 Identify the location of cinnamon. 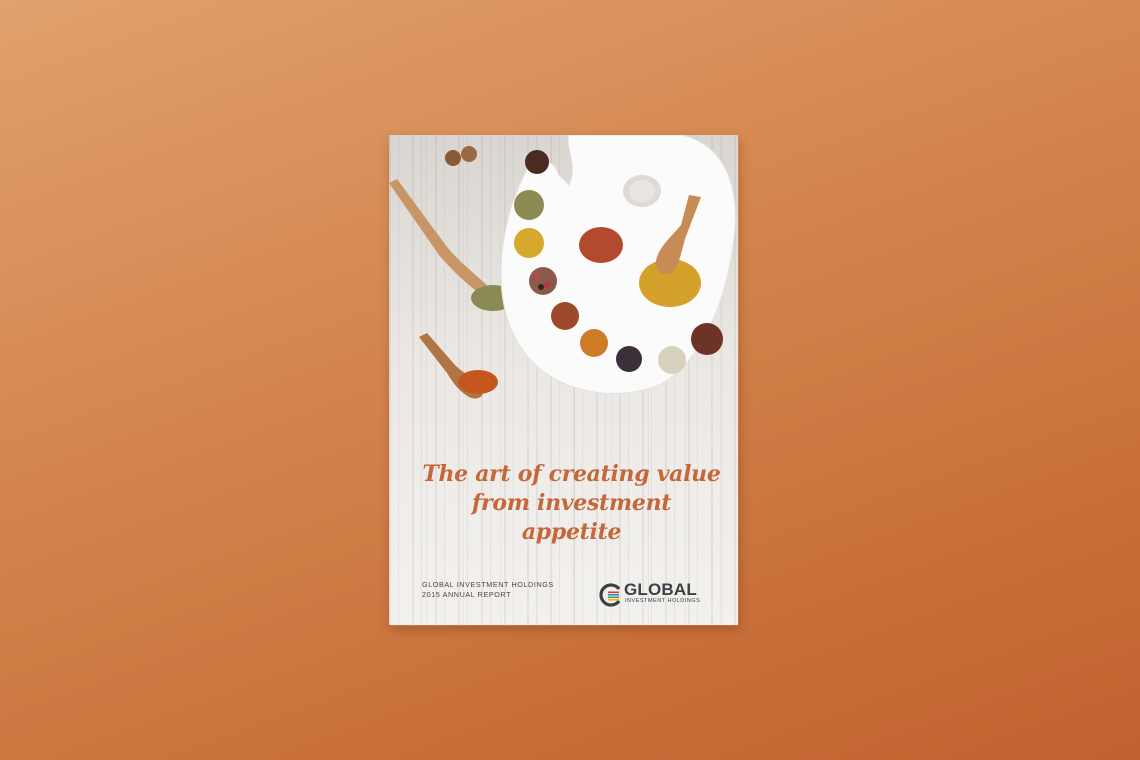
(565, 316).